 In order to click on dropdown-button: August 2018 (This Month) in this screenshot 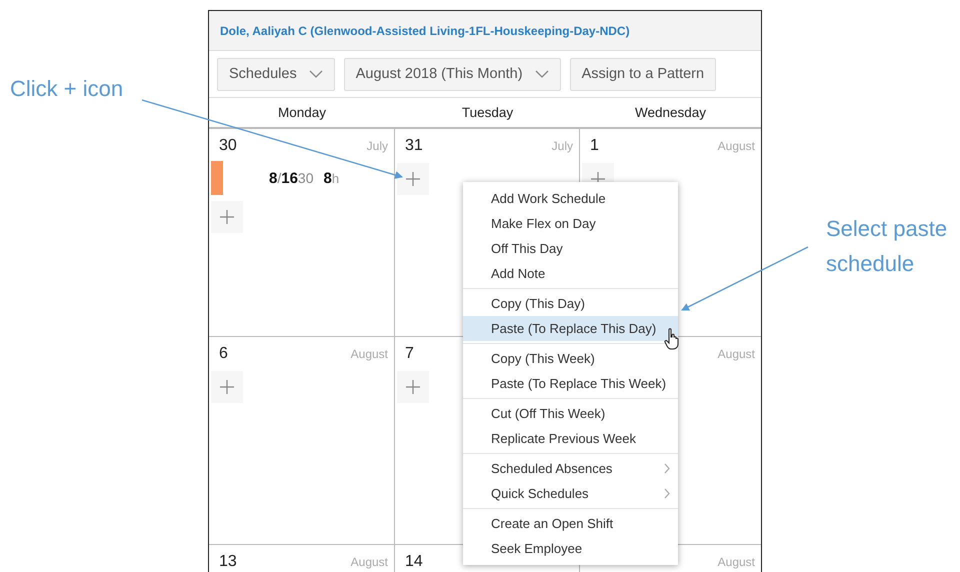, I will do `click(452, 74)`.